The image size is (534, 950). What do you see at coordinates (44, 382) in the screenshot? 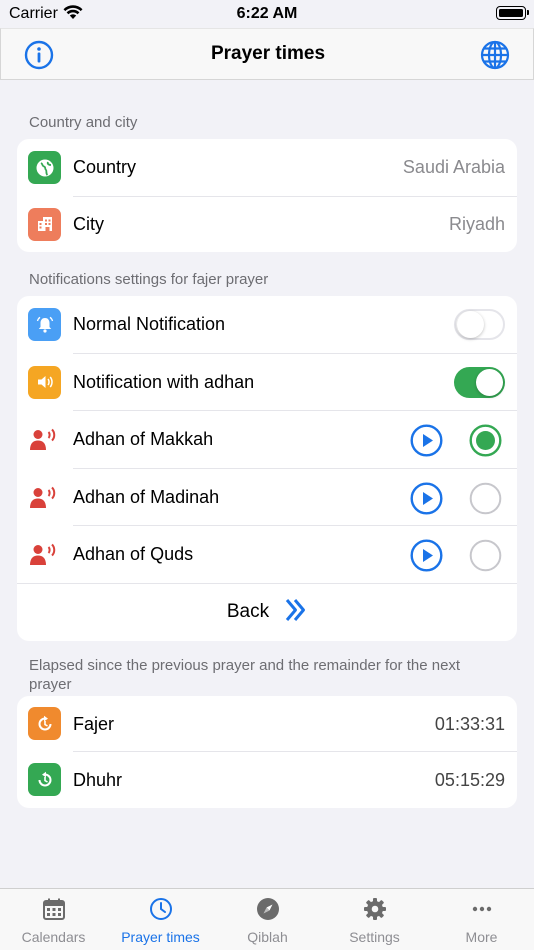
I see `sound-icon` at bounding box center [44, 382].